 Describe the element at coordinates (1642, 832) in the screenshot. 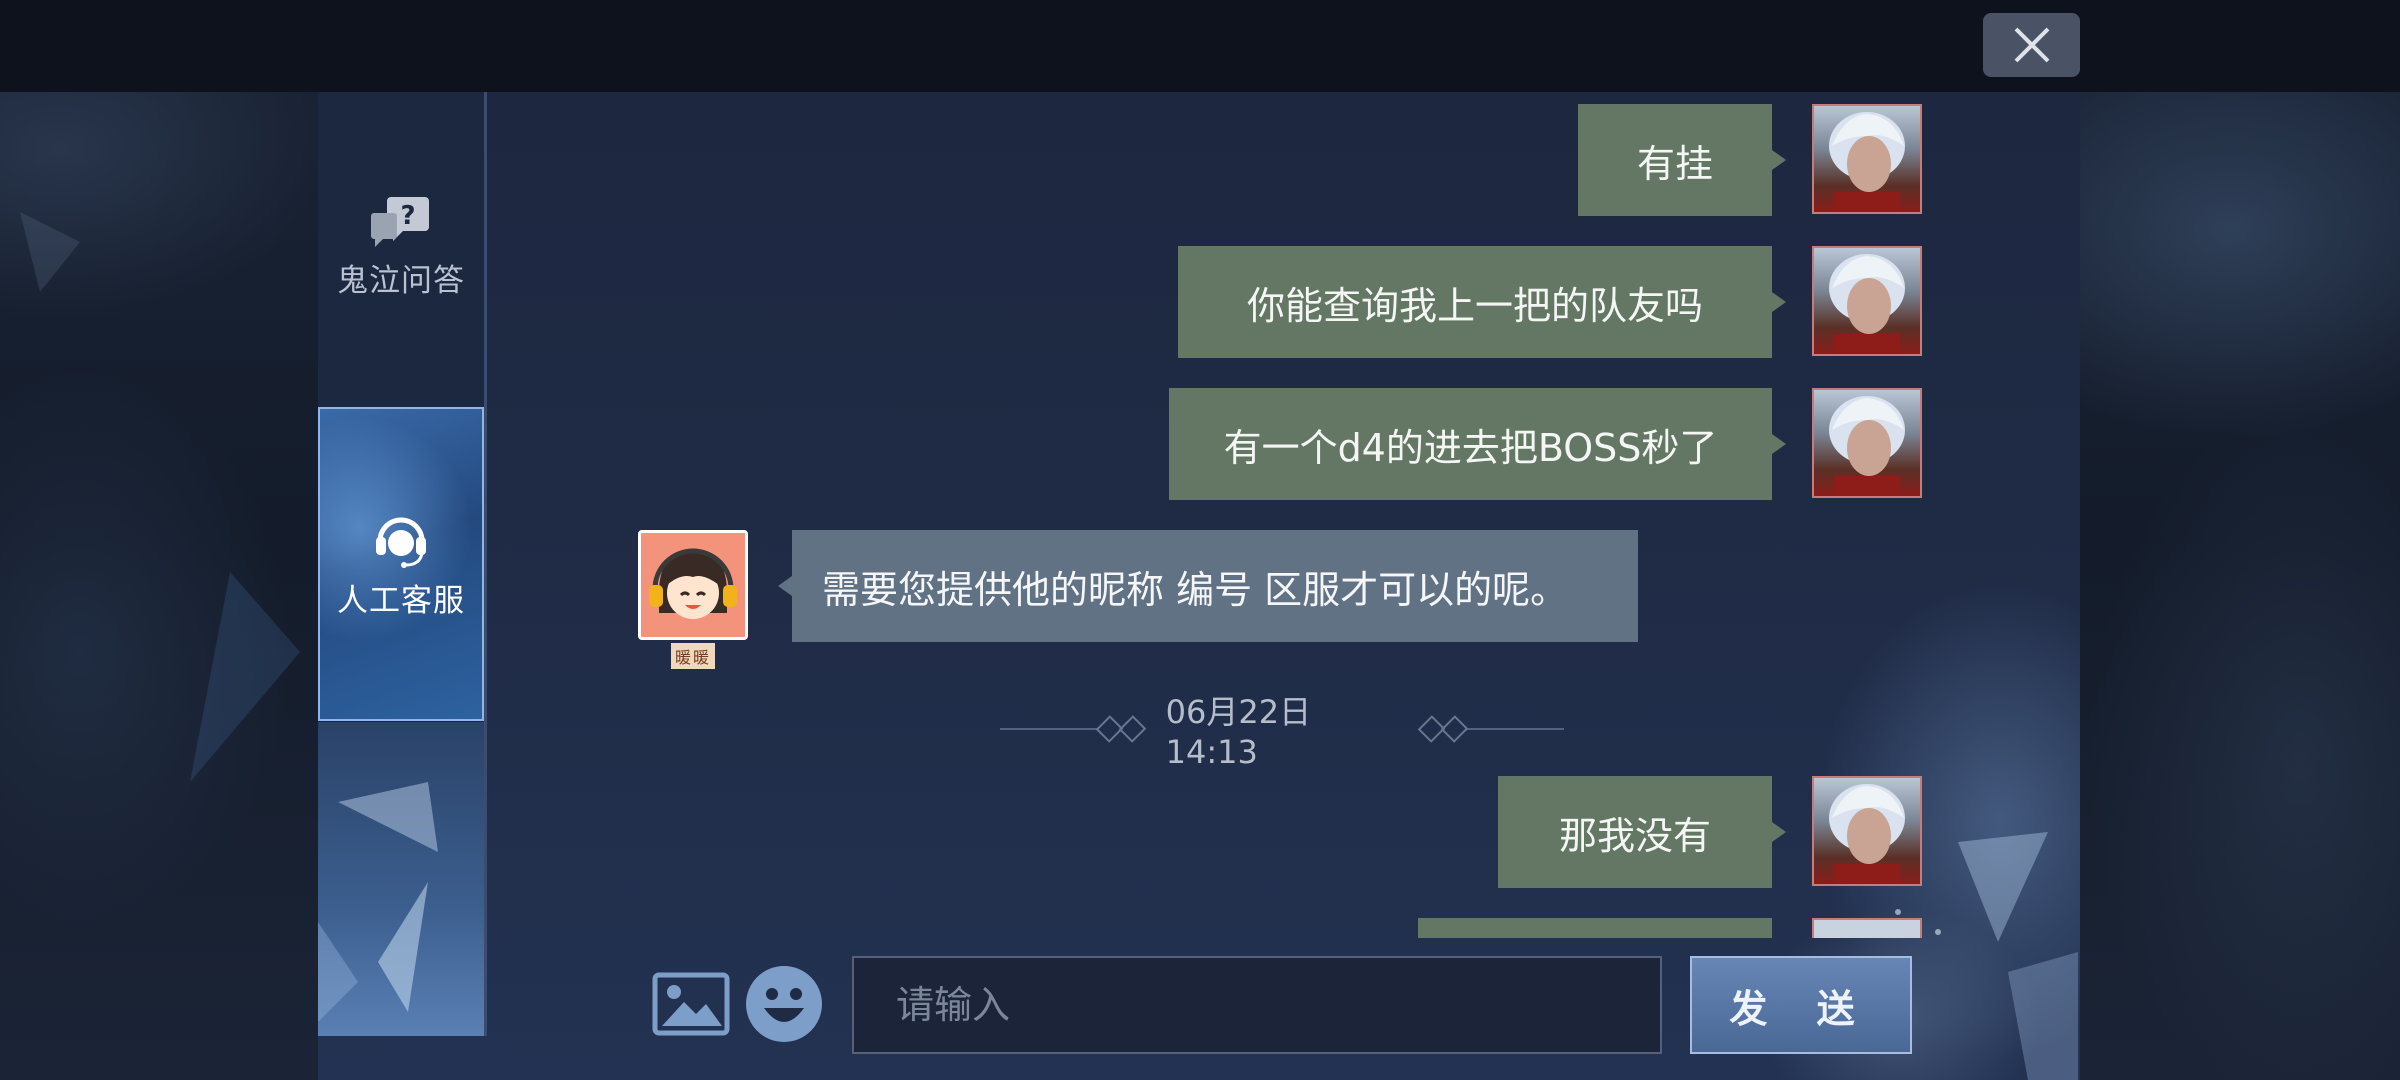

I see `user-message-bubble: 那我没有` at that location.